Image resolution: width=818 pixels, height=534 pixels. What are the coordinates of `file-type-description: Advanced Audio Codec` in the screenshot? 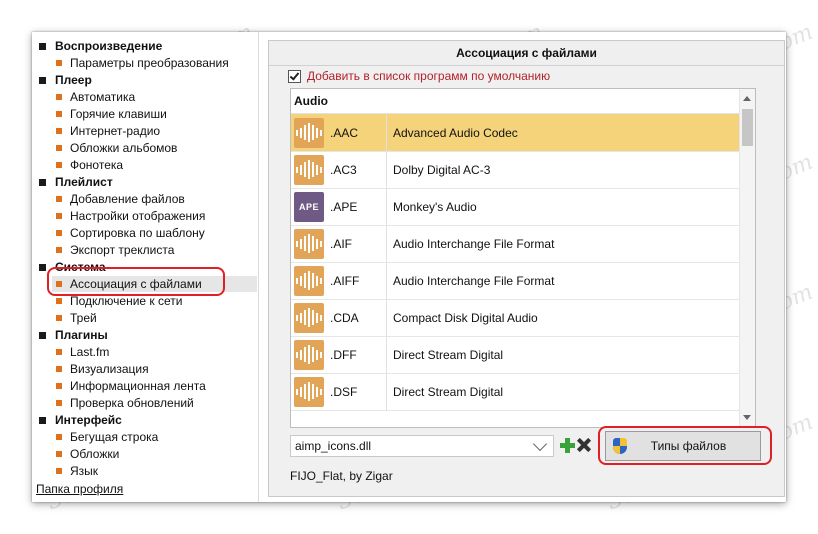 It's located at (455, 132).